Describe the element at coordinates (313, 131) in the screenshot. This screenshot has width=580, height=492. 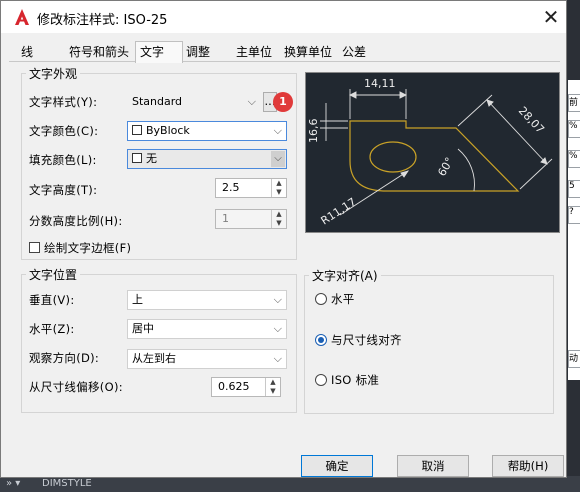
I see `preview-dim-left: 16,6` at that location.